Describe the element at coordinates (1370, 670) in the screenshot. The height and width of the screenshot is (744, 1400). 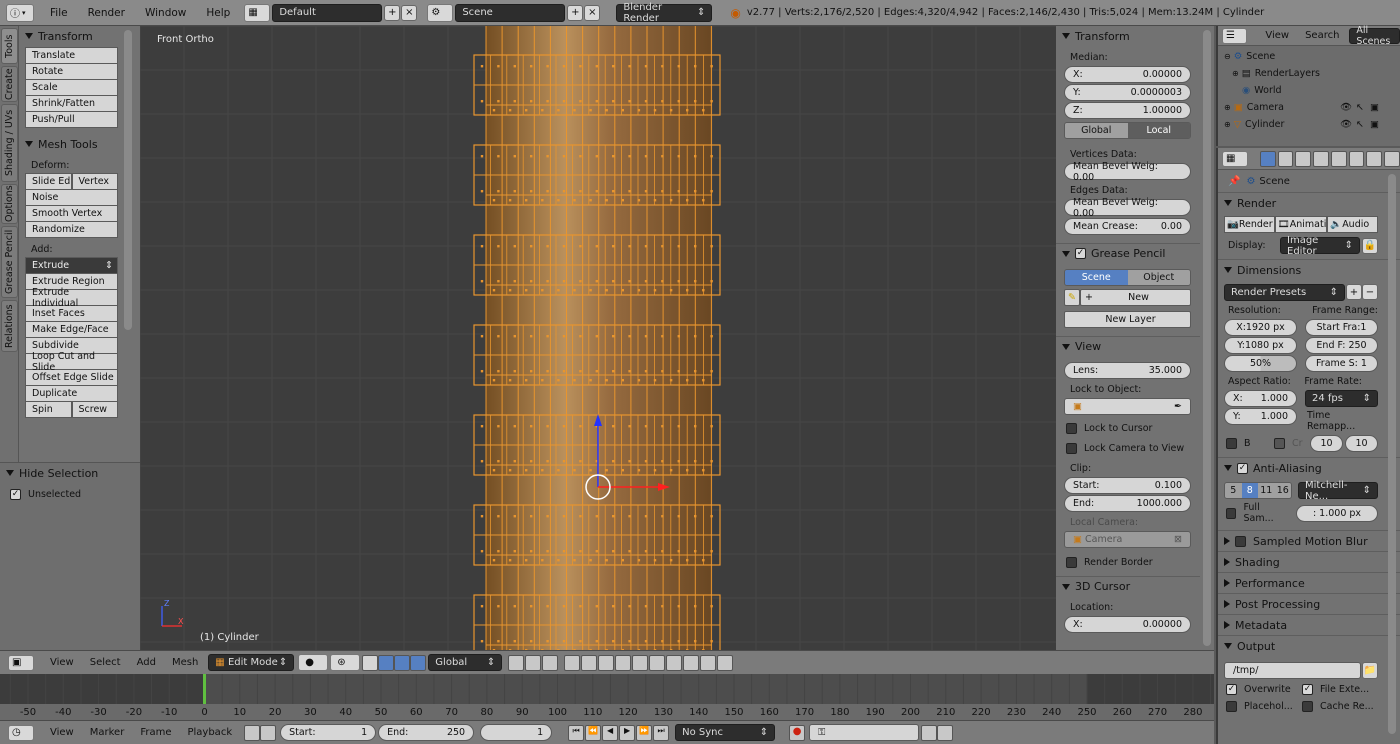
I see `folder-icon: 📁` at that location.